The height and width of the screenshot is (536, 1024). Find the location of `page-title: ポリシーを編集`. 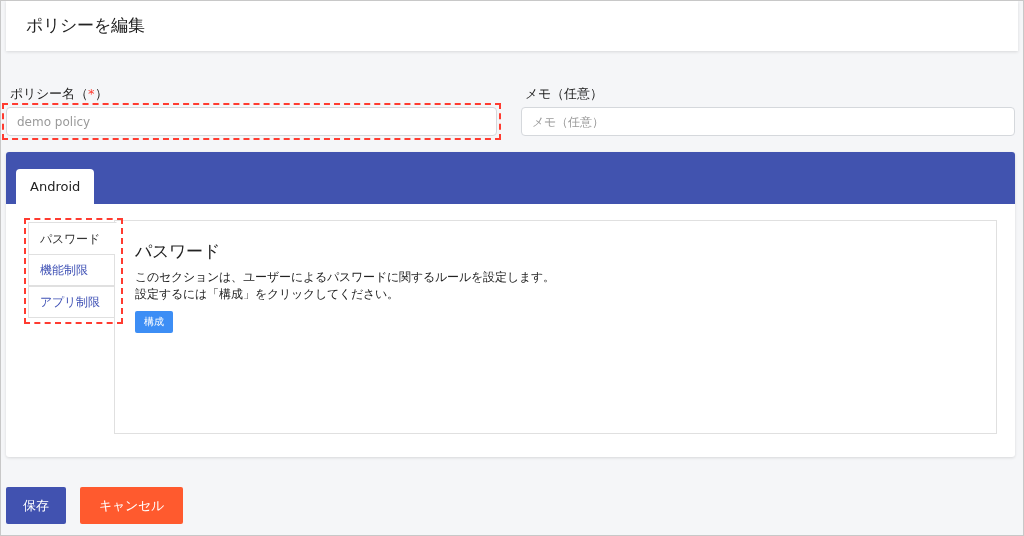

page-title: ポリシーを編集 is located at coordinates (85, 26).